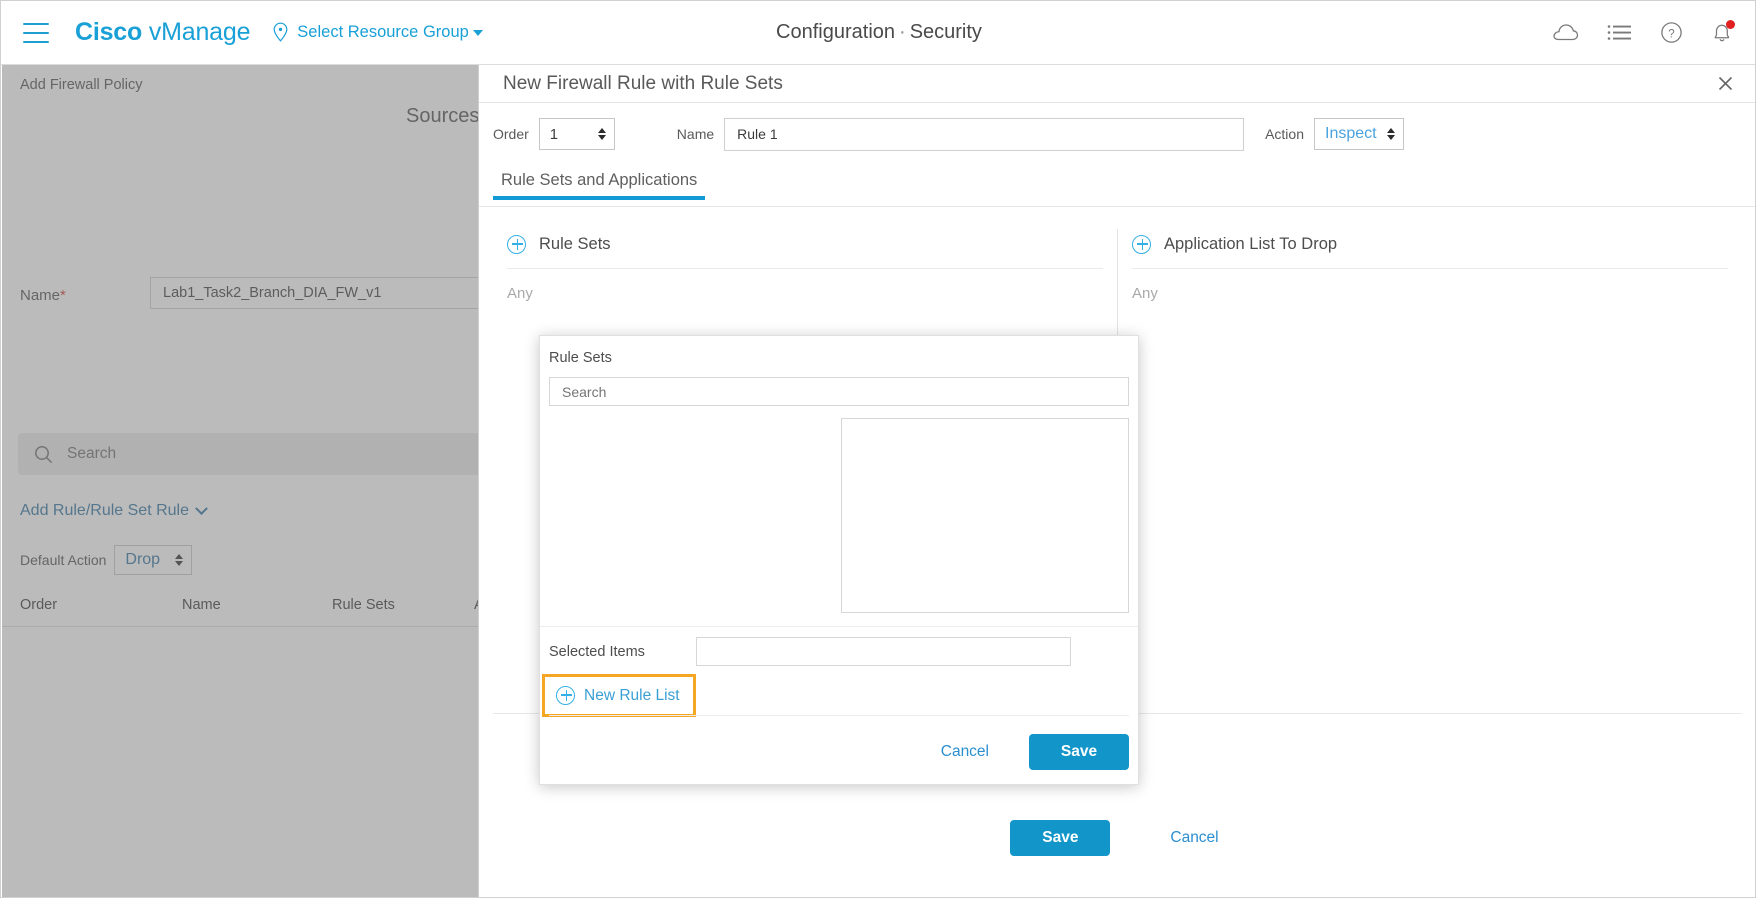 Image resolution: width=1756 pixels, height=898 pixels. I want to click on brand-logo: Cisco vManage, so click(162, 32).